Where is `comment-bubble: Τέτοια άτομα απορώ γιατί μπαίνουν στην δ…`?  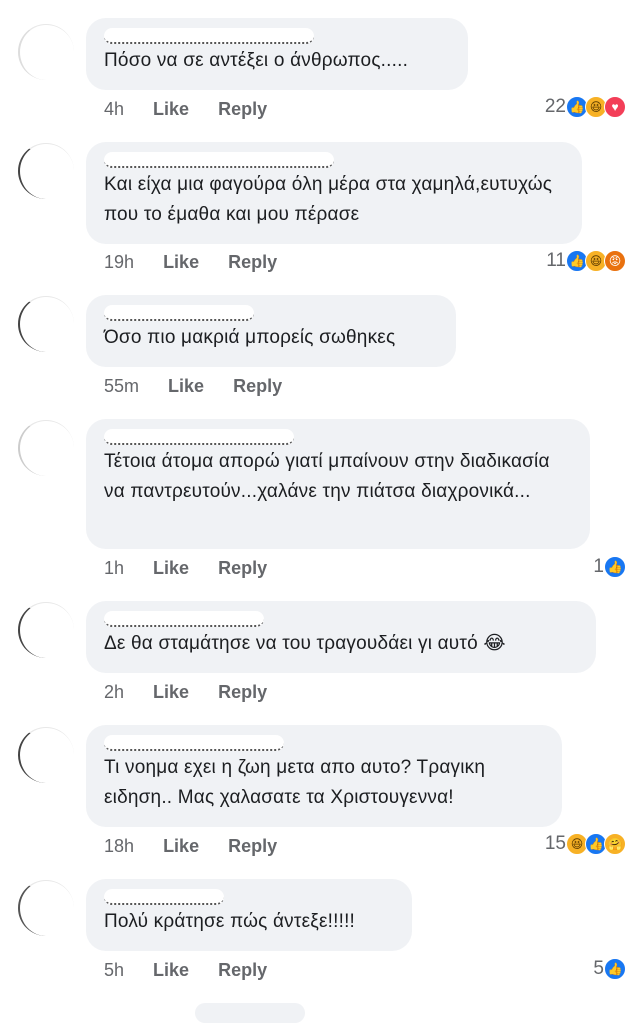
comment-bubble: Τέτοια άτομα απορώ γιατί μπαίνουν στην δ… is located at coordinates (338, 484).